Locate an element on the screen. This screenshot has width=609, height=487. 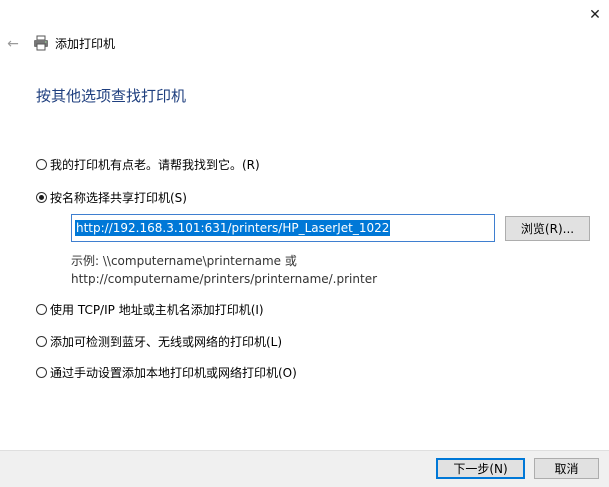
back-button: ← is located at coordinates (13, 44).